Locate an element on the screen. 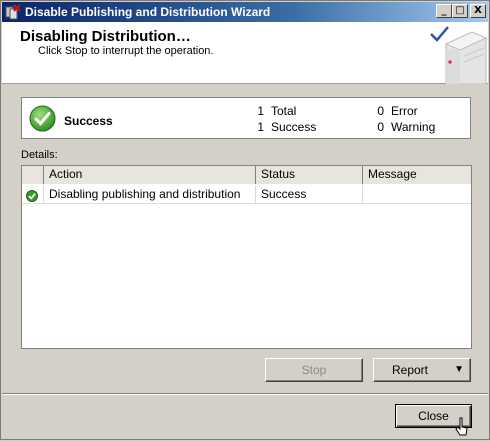 Image resolution: width=490 pixels, height=442 pixels. report-button-label: Report is located at coordinates (410, 370).